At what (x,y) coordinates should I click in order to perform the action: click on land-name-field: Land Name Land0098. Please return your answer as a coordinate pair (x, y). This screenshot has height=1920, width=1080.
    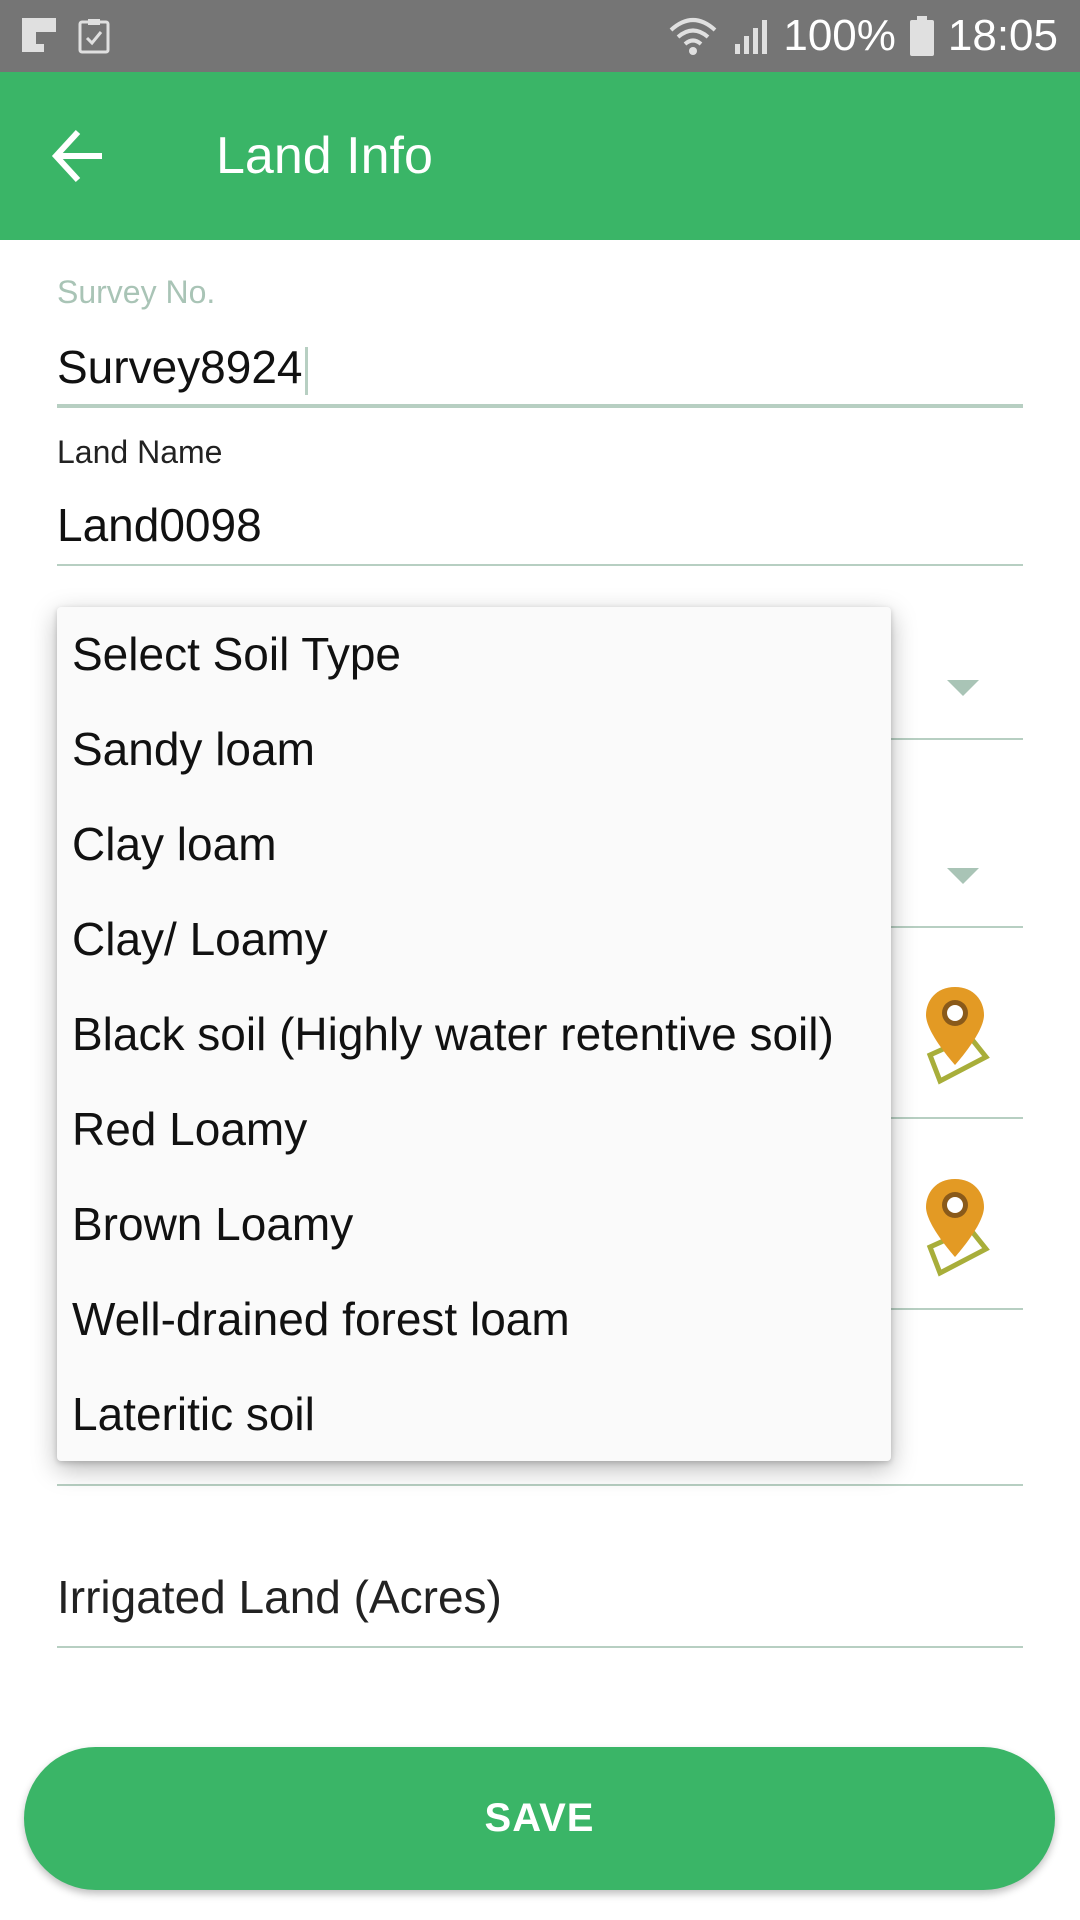
    Looking at the image, I should click on (540, 498).